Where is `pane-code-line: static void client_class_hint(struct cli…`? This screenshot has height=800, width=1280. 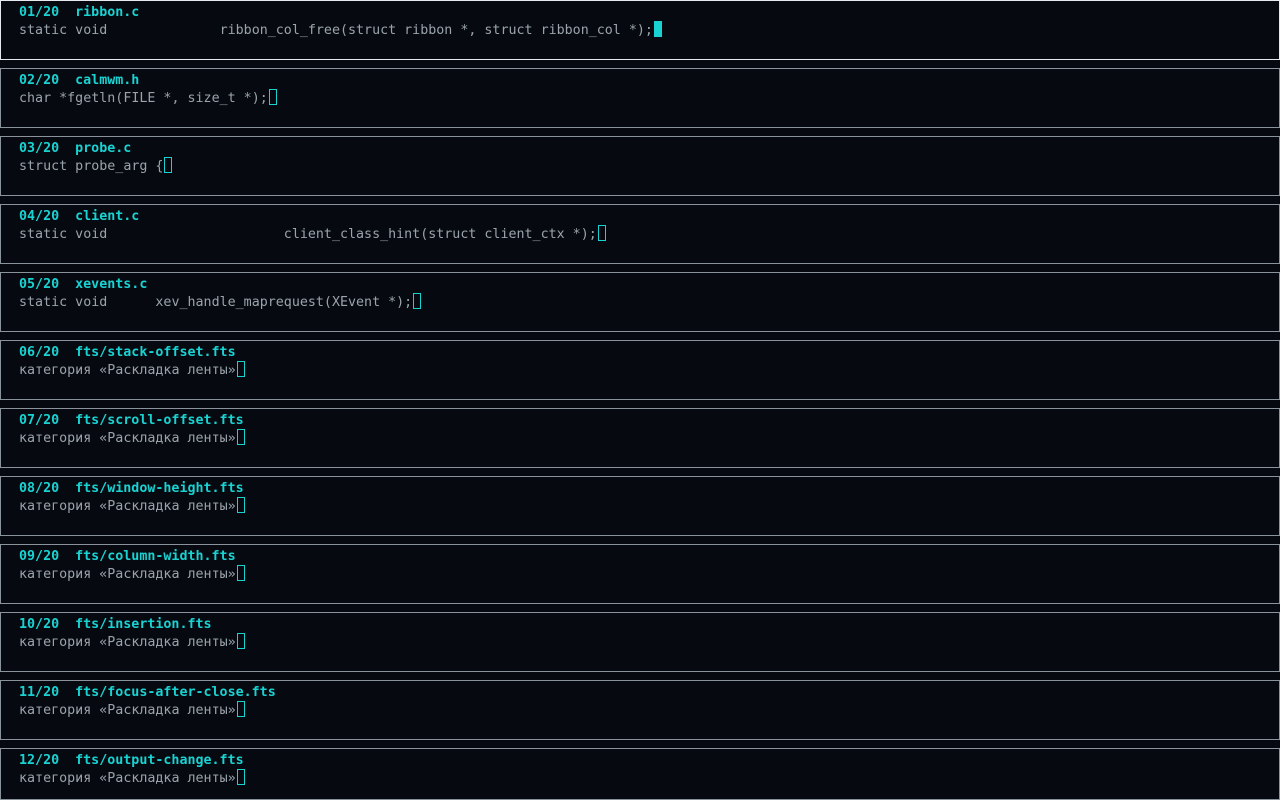 pane-code-line: static void client_class_hint(struct cli… is located at coordinates (312, 234).